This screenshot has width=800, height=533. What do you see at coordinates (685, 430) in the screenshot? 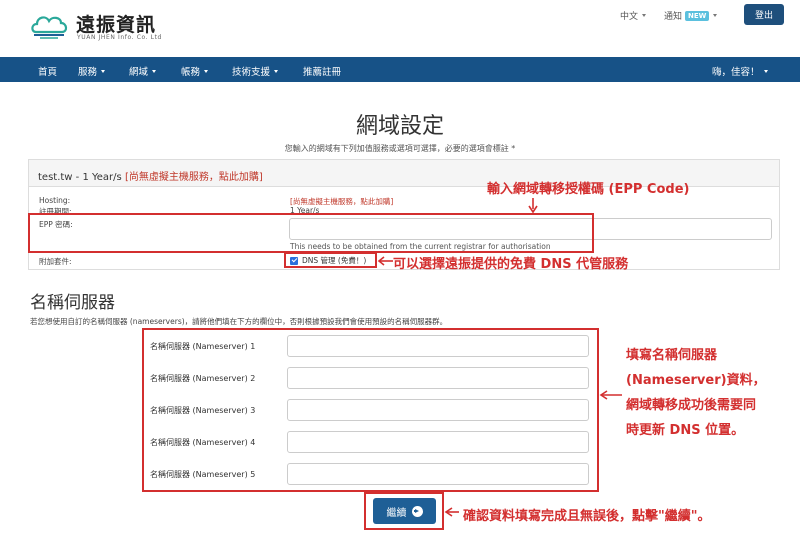
I see `nameserver-annotation-line: 時更新 DNS 位置。` at bounding box center [685, 430].